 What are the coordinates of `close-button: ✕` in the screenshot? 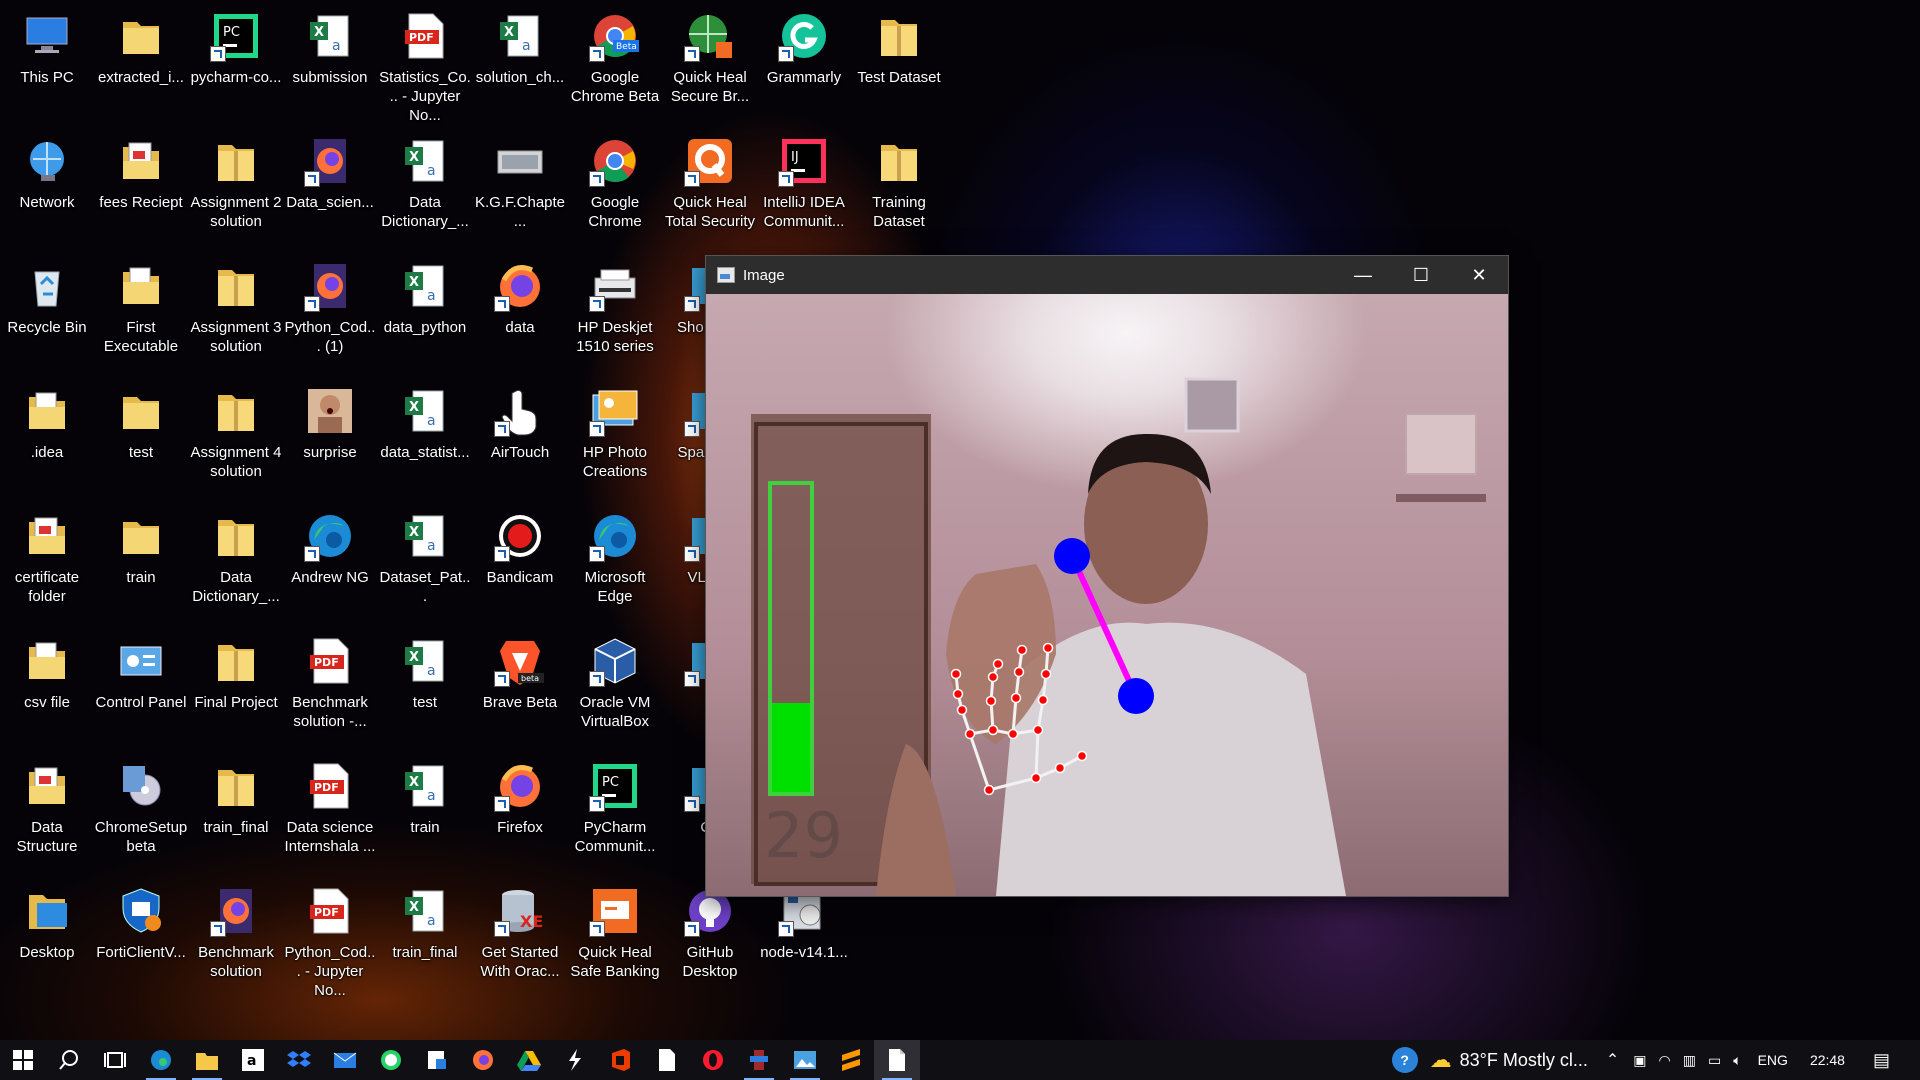 It's located at (1479, 275).